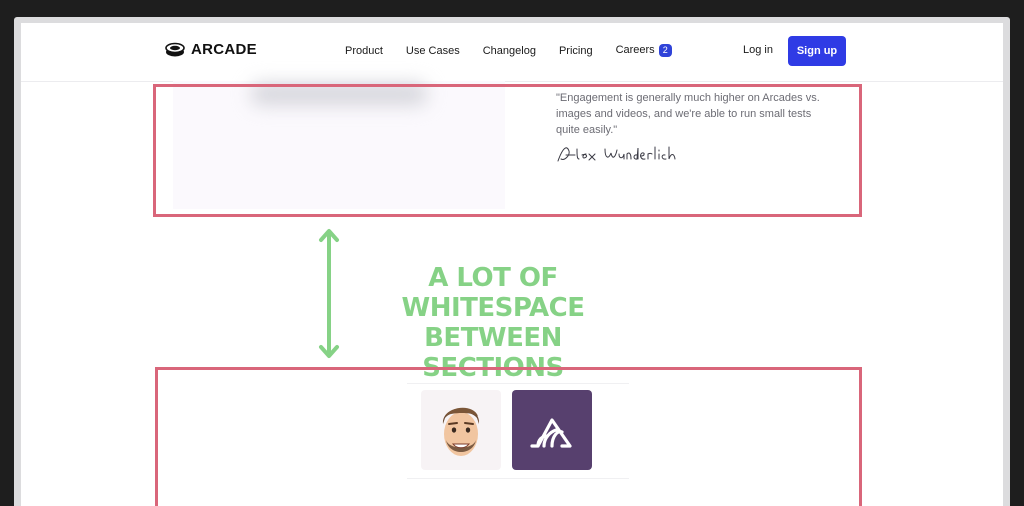 Image resolution: width=1024 pixels, height=506 pixels. What do you see at coordinates (175, 49) in the screenshot?
I see `arcade-logo-icon` at bounding box center [175, 49].